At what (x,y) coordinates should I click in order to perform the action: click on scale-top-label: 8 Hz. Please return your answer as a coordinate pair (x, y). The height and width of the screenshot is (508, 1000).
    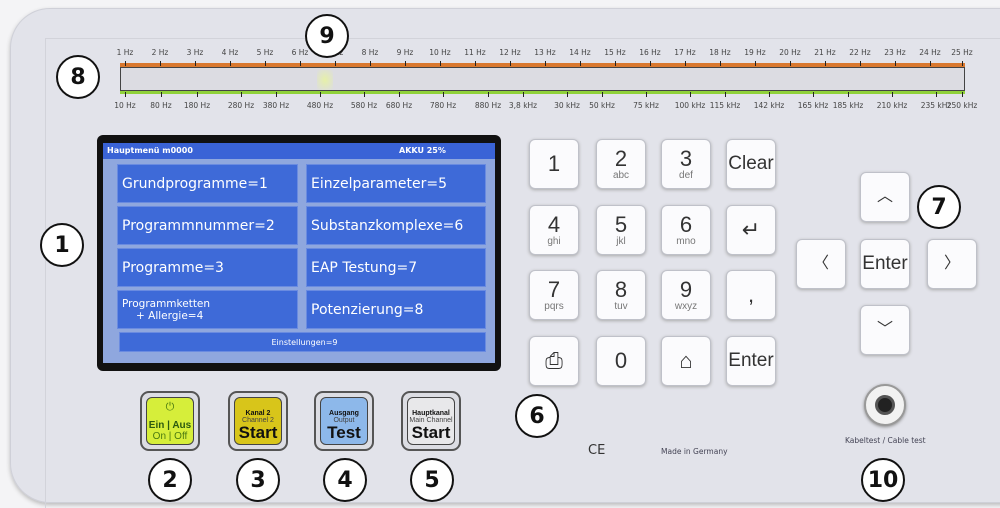
    Looking at the image, I should click on (370, 52).